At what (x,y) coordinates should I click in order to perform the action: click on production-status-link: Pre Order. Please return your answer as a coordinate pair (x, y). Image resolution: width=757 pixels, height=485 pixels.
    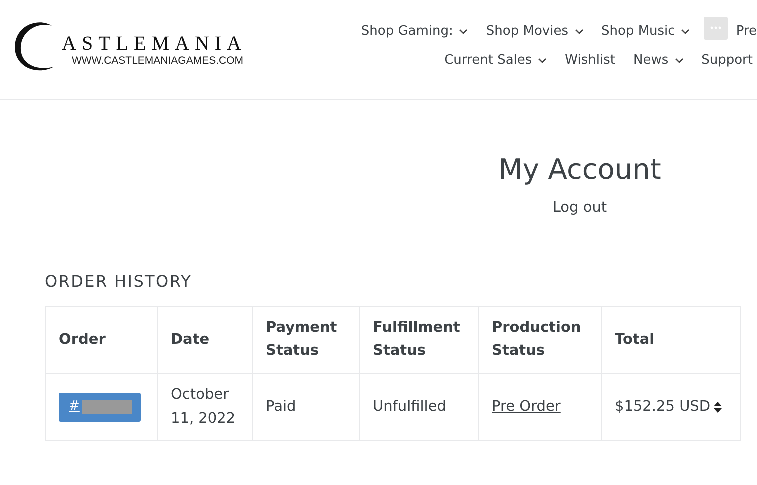
    Looking at the image, I should click on (526, 407).